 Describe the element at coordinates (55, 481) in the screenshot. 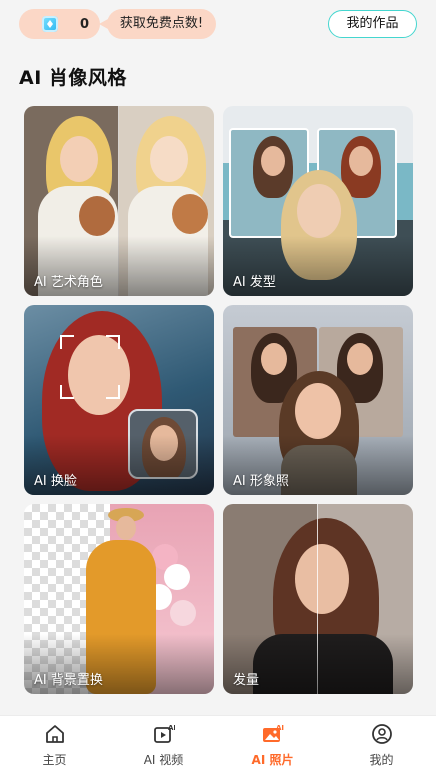

I see `card-label: AI 换脸` at that location.